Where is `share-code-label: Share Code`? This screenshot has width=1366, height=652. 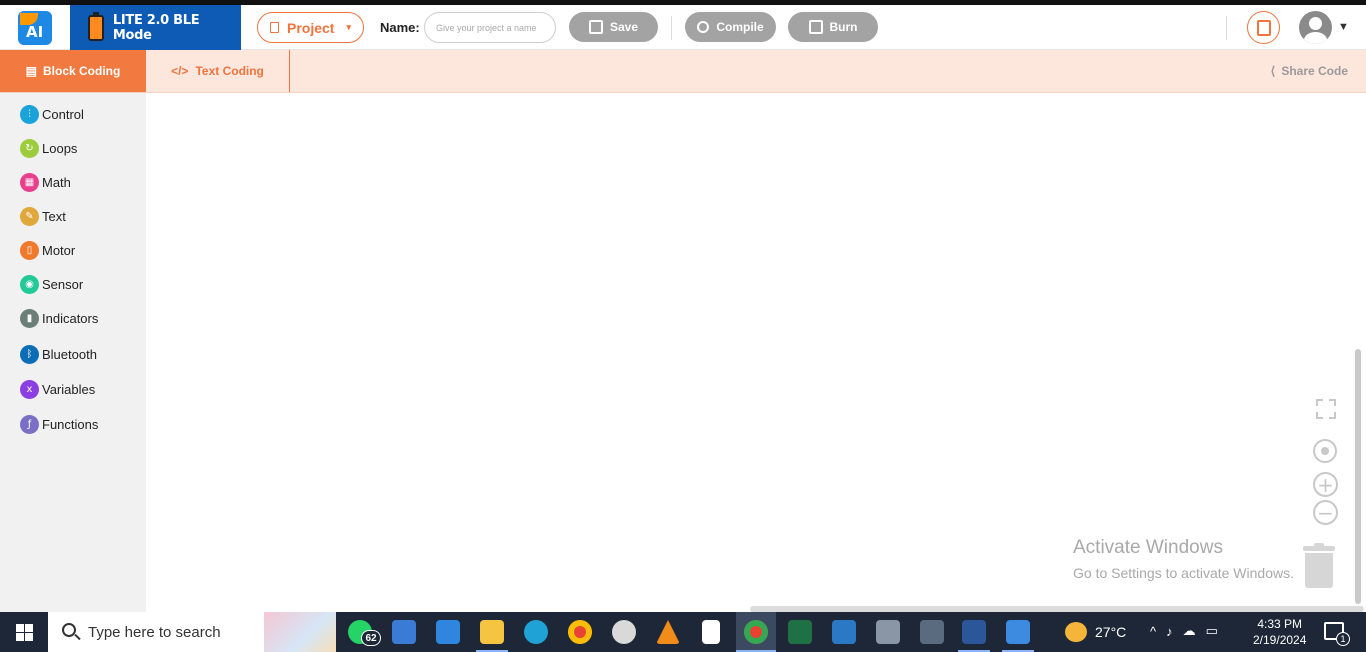 share-code-label: Share Code is located at coordinates (1314, 71).